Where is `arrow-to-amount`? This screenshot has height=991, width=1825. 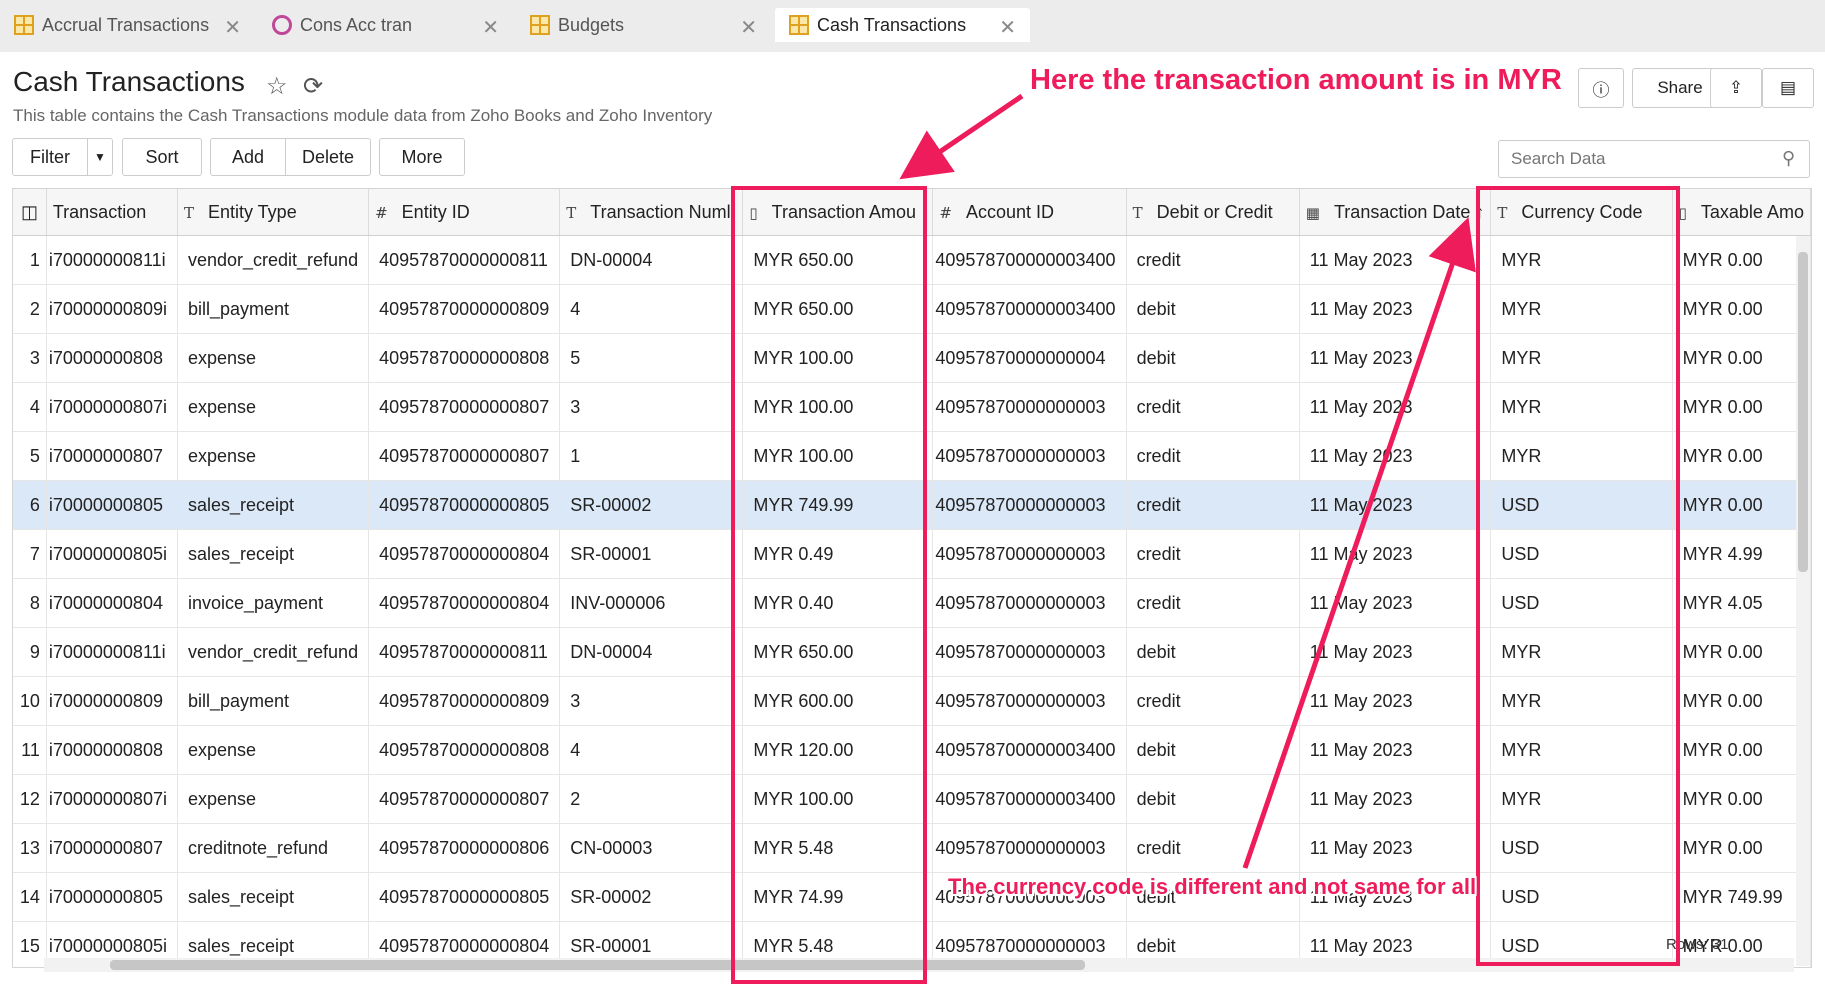 arrow-to-amount is located at coordinates (961, 136).